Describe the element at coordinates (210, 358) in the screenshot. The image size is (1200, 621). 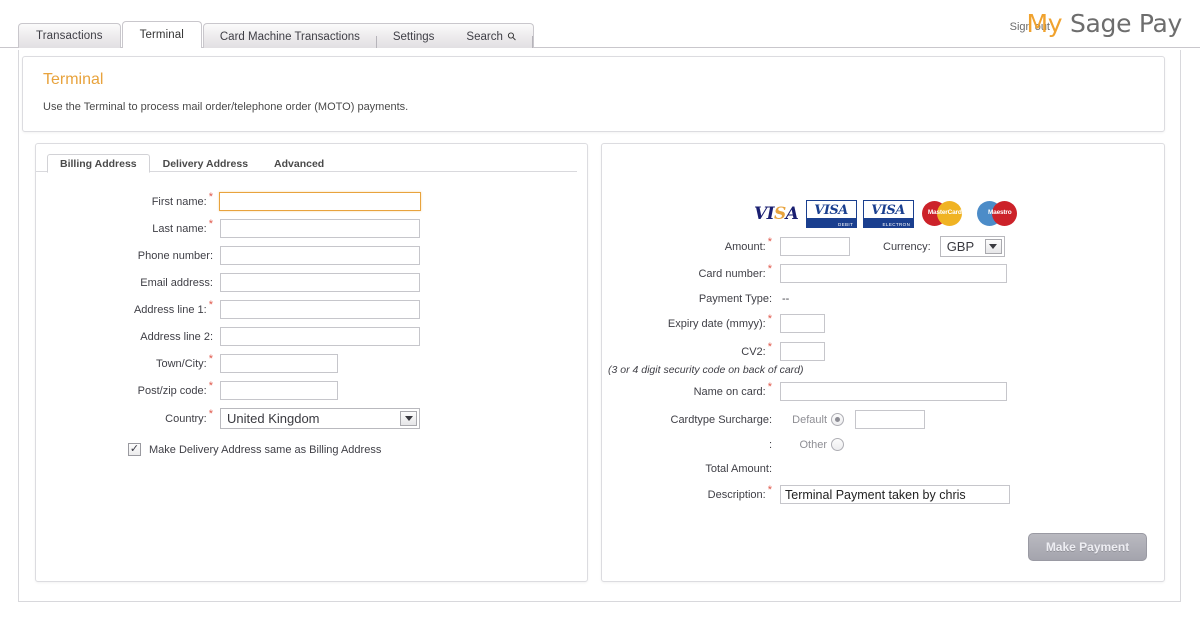
I see `required-marker-town-city: *` at that location.